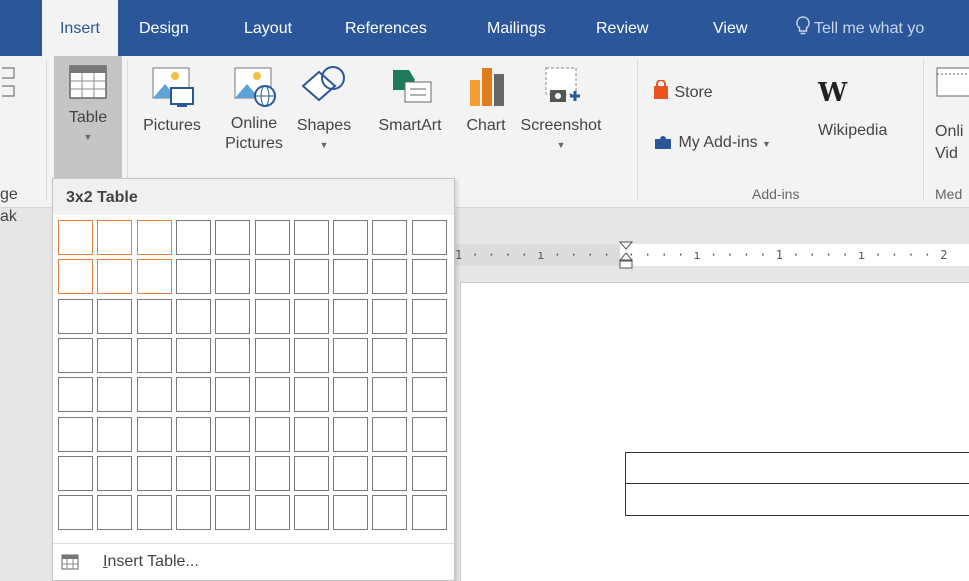 The height and width of the screenshot is (581, 969). What do you see at coordinates (682, 90) in the screenshot?
I see `store-button: Store` at bounding box center [682, 90].